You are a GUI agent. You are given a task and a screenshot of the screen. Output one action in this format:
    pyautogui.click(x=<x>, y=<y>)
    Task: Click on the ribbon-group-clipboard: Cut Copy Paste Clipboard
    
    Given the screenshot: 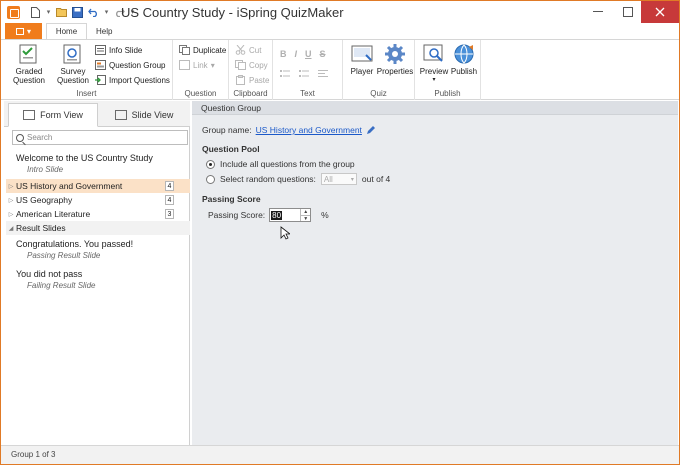 What is the action you would take?
    pyautogui.click(x=251, y=70)
    